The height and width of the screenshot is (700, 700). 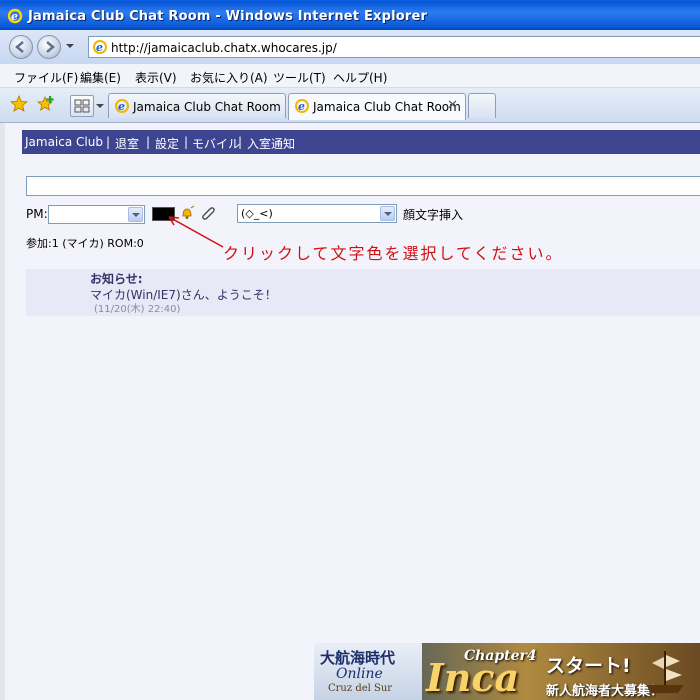 I want to click on pm-label: PM:, so click(x=37, y=214).